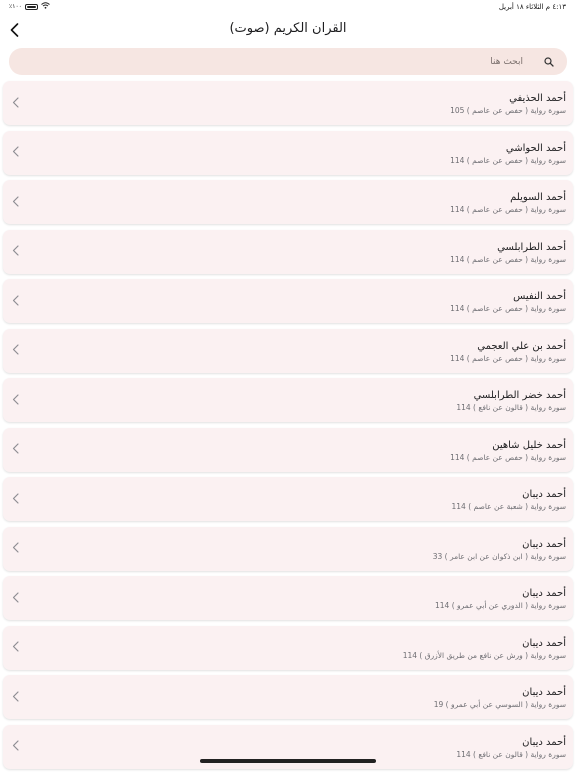 Image resolution: width=576 pixels, height=774 pixels. Describe the element at coordinates (508, 296) in the screenshot. I see `reciter-name: أحمد النفيس` at that location.